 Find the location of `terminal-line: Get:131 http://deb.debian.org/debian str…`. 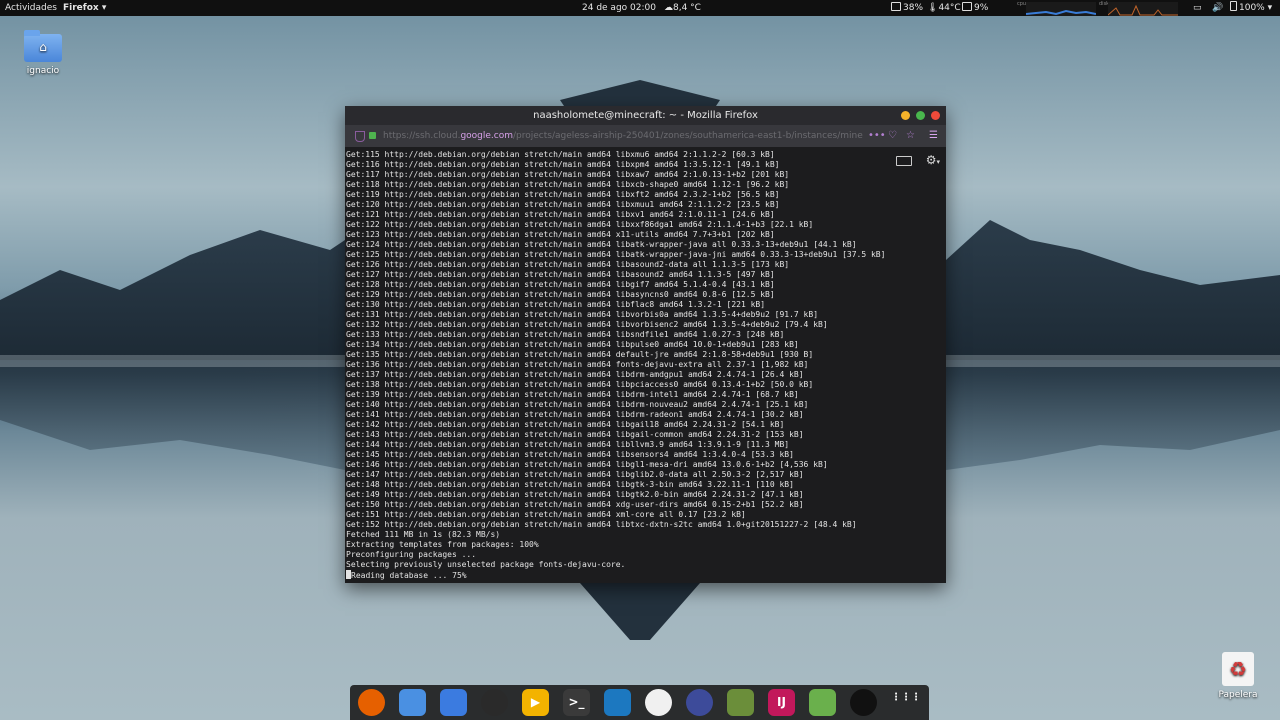

terminal-line: Get:131 http://deb.debian.org/debian str… is located at coordinates (582, 314).